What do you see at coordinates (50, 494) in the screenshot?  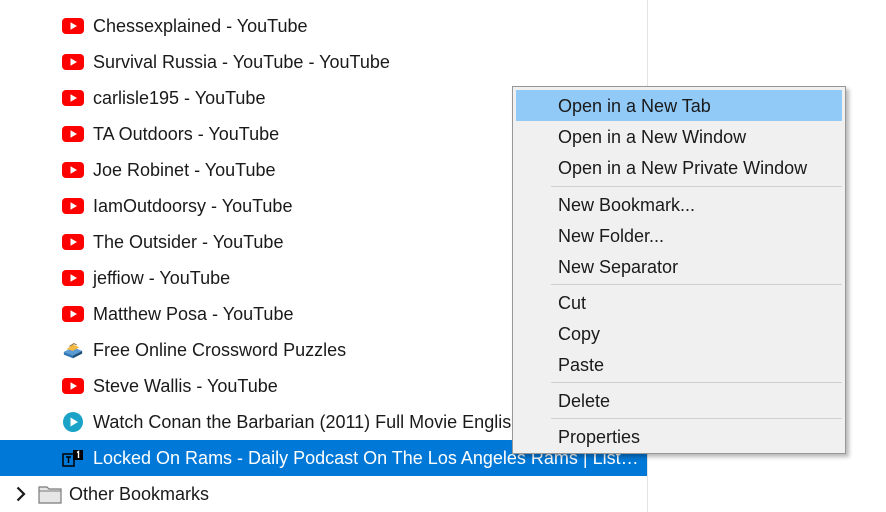 I see `folder-icon` at bounding box center [50, 494].